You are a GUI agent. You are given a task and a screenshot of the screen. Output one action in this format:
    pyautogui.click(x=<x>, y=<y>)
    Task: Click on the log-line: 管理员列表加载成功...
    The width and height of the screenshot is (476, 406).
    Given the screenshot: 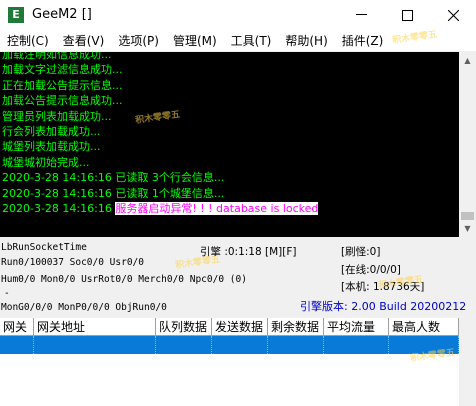 What is the action you would take?
    pyautogui.click(x=57, y=116)
    